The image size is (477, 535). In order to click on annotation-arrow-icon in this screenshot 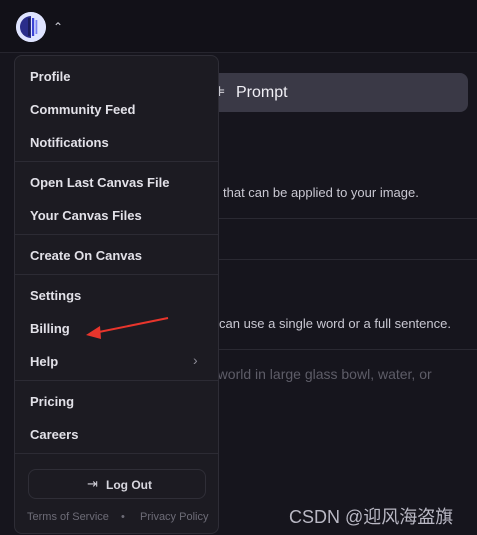, I will do `click(127, 328)`.